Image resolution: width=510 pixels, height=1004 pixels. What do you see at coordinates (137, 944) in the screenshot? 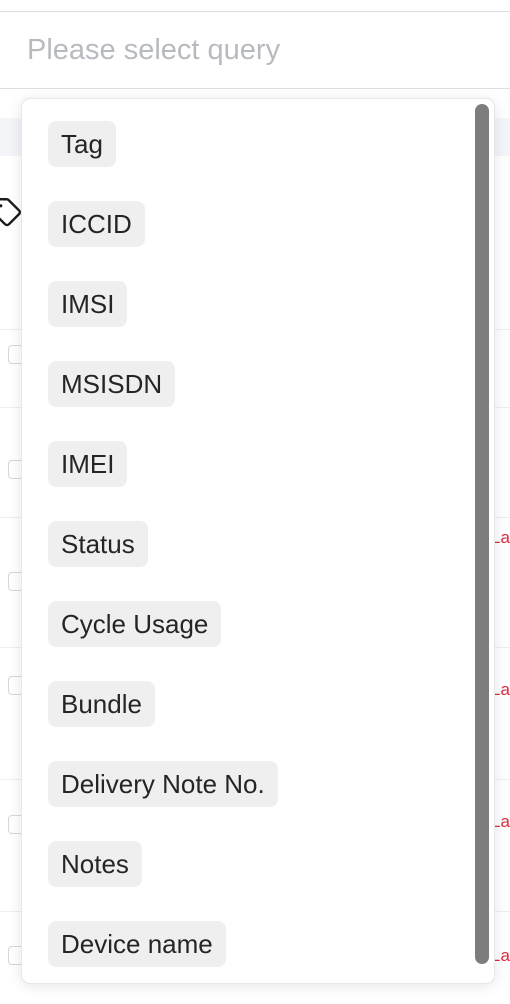
I see `dropdown-option-label: Device name` at bounding box center [137, 944].